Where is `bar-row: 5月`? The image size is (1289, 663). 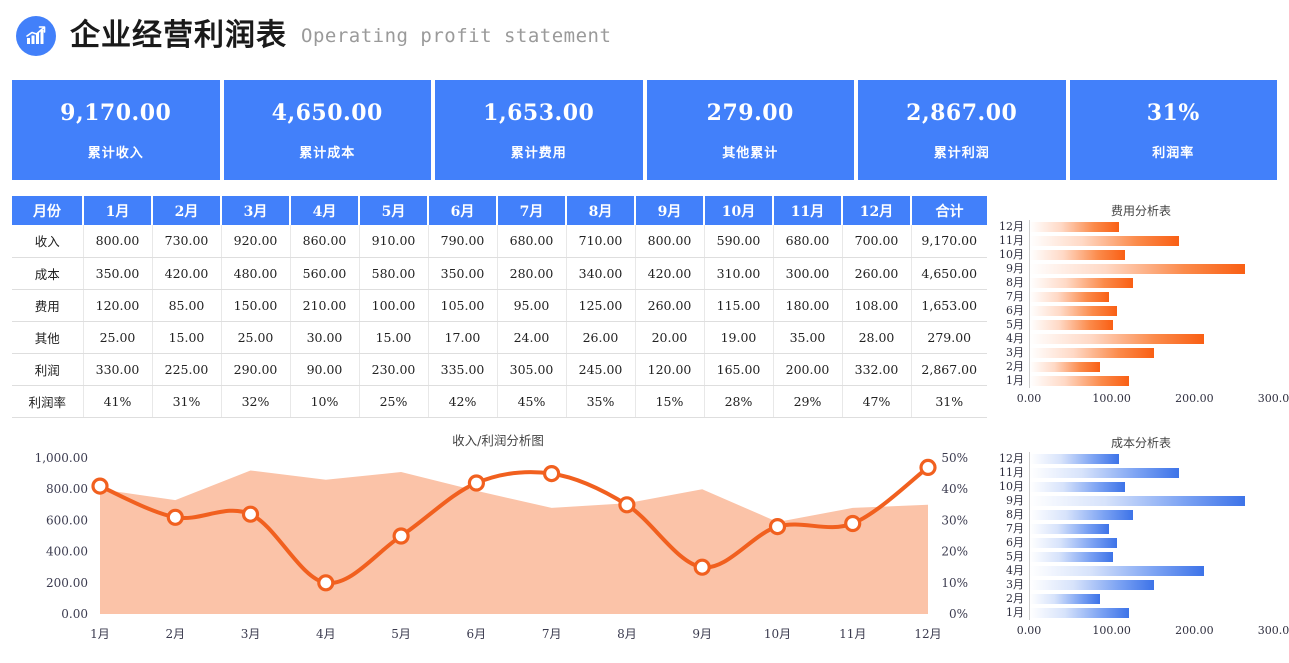
bar-row: 5月 is located at coordinates (1141, 557).